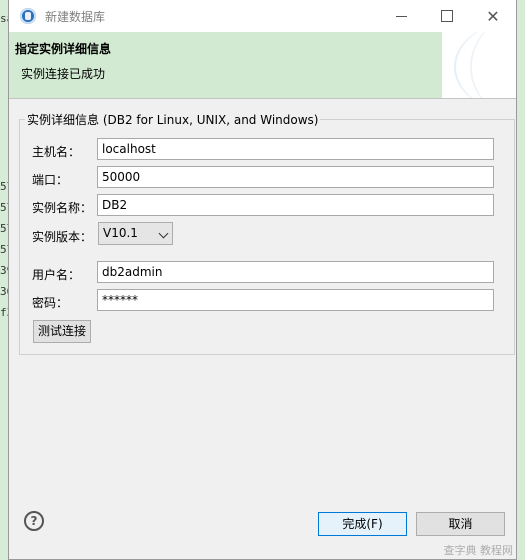 Image resolution: width=525 pixels, height=560 pixels. Describe the element at coordinates (63, 74) in the screenshot. I see `banner-status-message: 实例连接已成功` at that location.